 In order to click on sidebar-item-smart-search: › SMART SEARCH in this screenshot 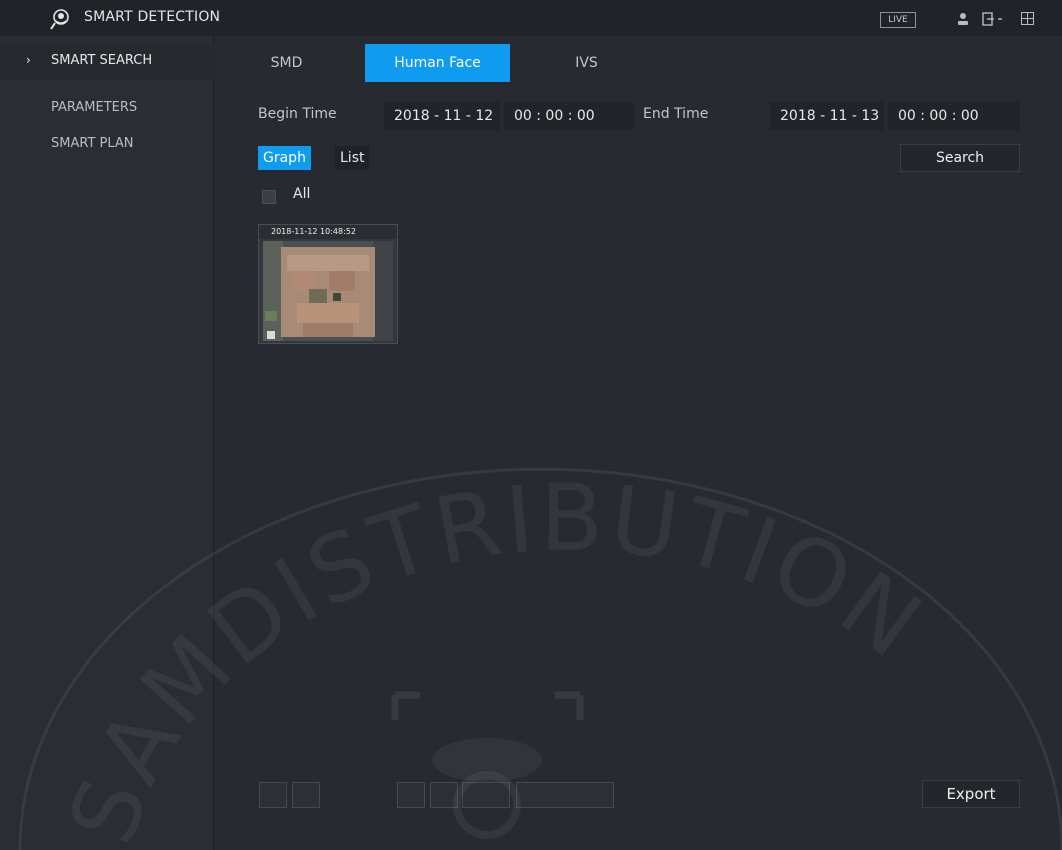, I will do `click(107, 62)`.